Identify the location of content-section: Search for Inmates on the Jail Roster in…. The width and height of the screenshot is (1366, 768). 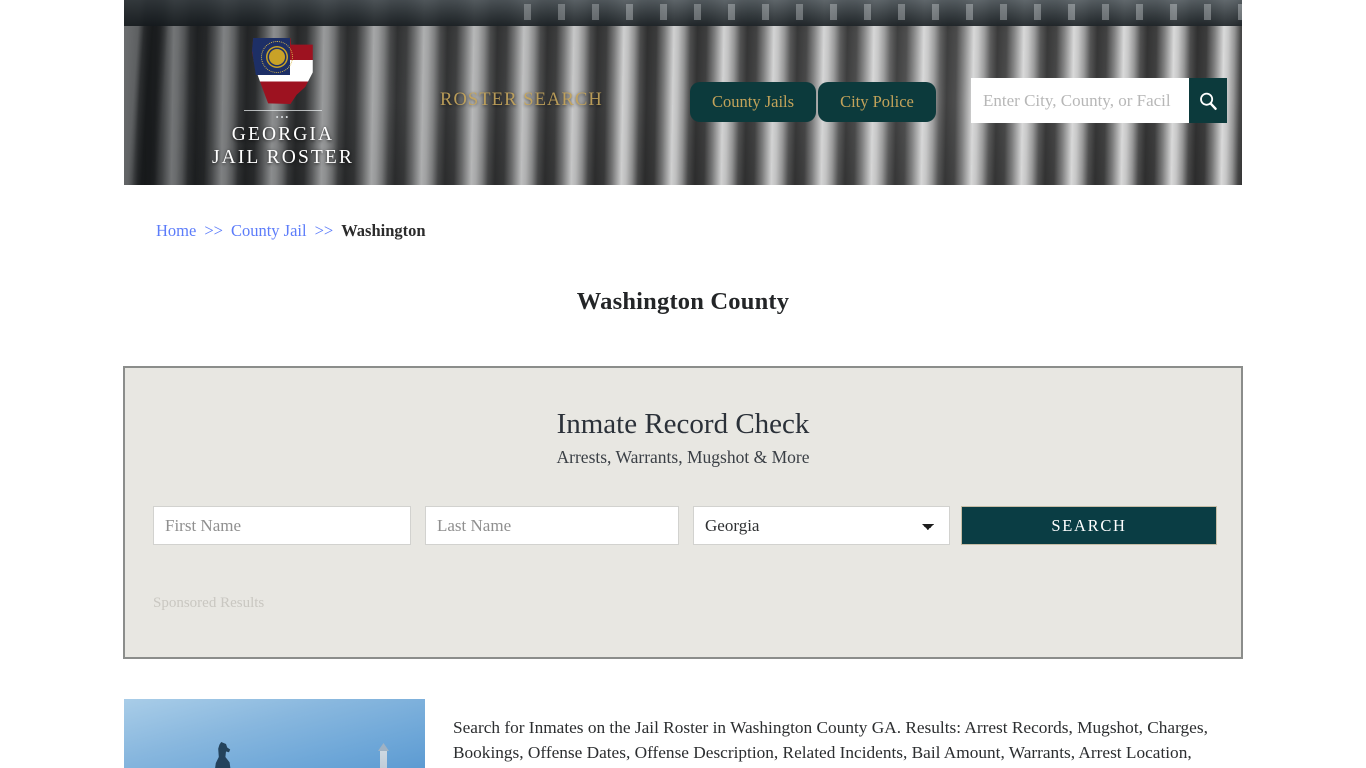
(684, 733).